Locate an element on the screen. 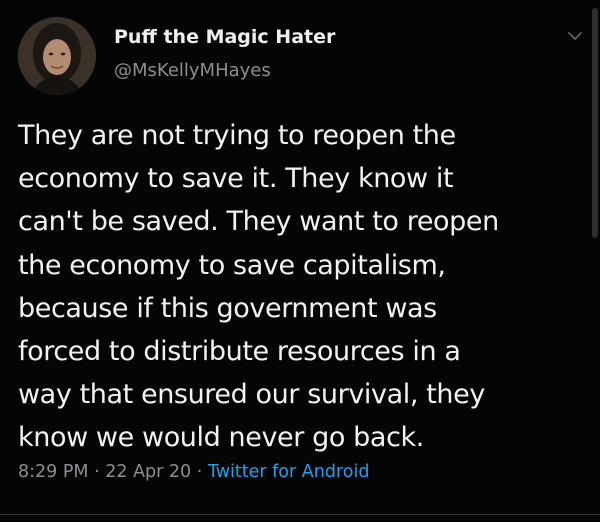 This screenshot has width=600, height=522. tweet-text-line: because if this government was is located at coordinates (227, 308).